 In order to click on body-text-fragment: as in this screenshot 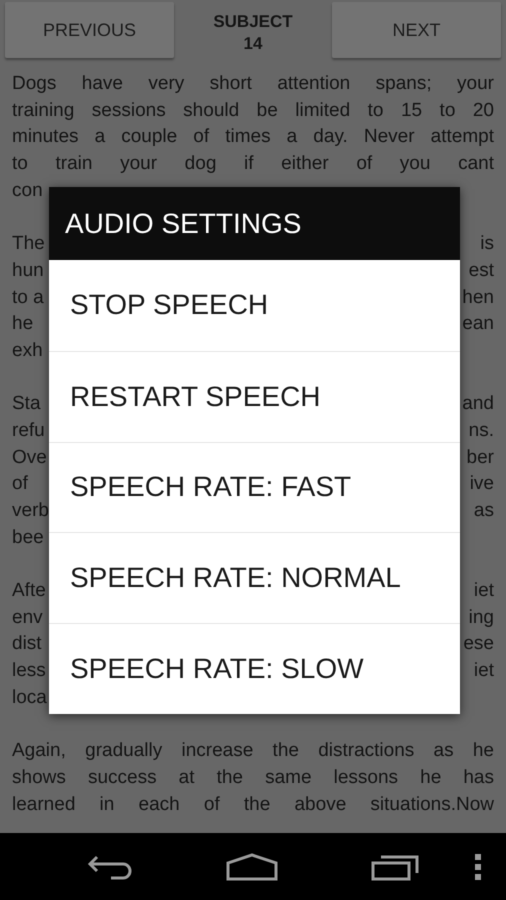, I will do `click(484, 511)`.